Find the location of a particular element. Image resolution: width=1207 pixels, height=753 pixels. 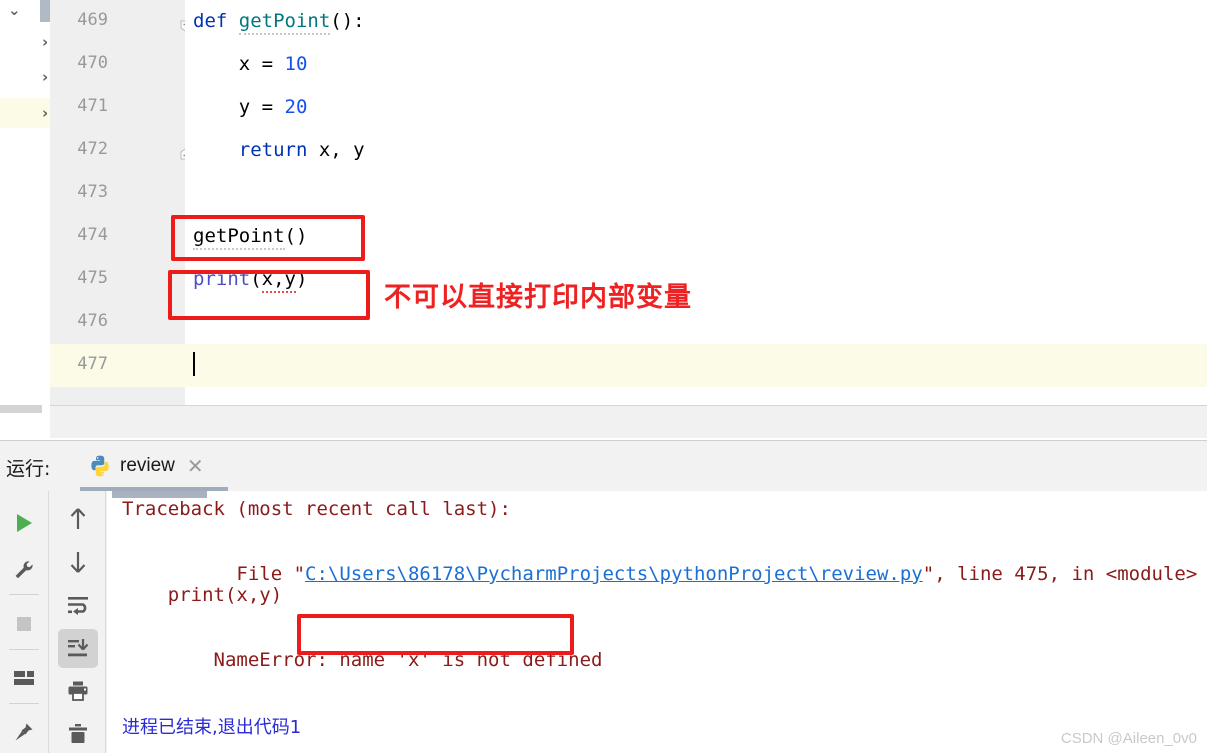

layout-grid-icon is located at coordinates (24, 678).